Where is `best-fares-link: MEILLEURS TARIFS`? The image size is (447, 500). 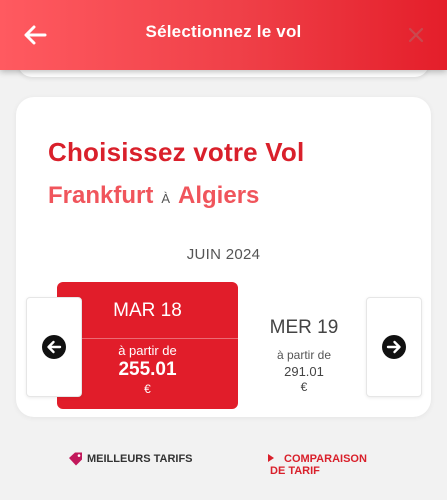 best-fares-link: MEILLEURS TARIFS is located at coordinates (130, 459).